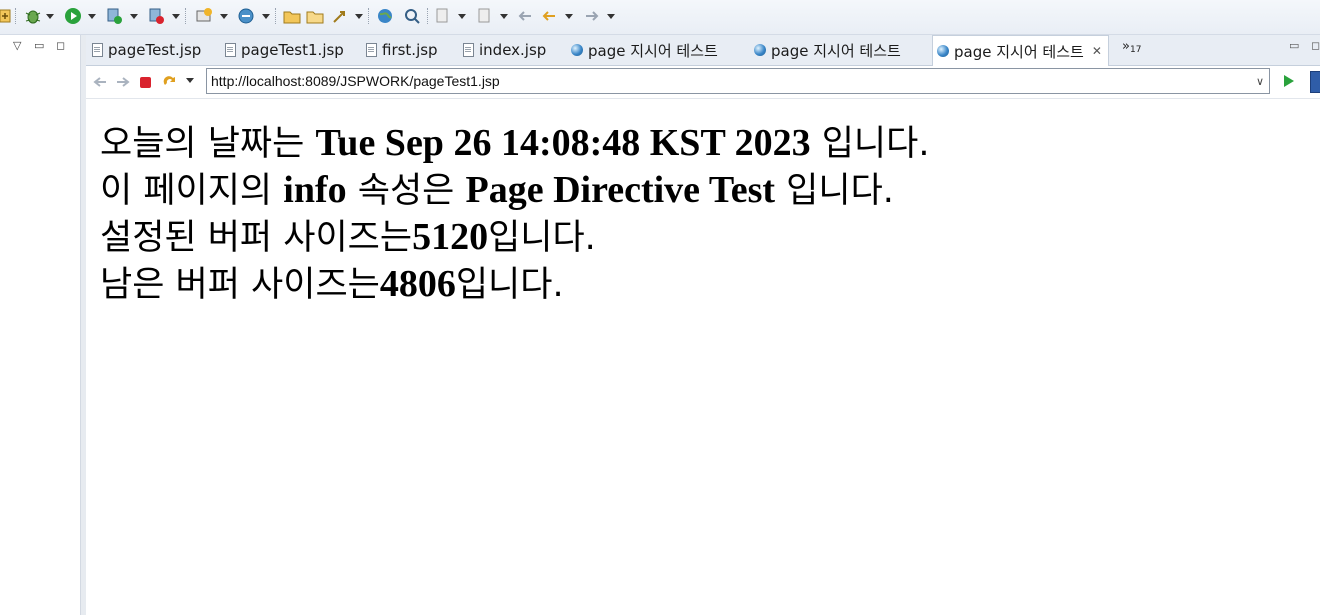 The width and height of the screenshot is (1320, 615). What do you see at coordinates (204, 16) in the screenshot?
I see `new-server-icon` at bounding box center [204, 16].